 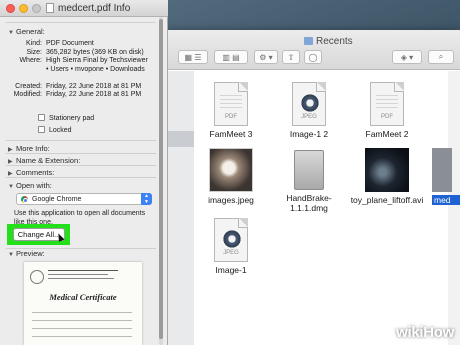 What do you see at coordinates (50, 8) in the screenshot?
I see `pdf-file-icon` at bounding box center [50, 8].